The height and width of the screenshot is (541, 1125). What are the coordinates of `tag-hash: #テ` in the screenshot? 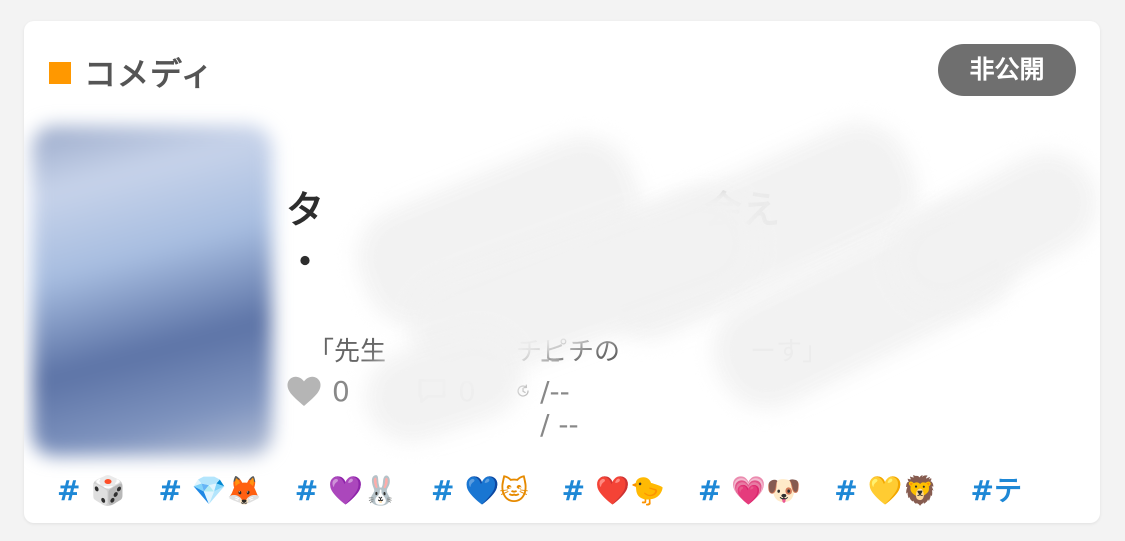 It's located at (996, 490).